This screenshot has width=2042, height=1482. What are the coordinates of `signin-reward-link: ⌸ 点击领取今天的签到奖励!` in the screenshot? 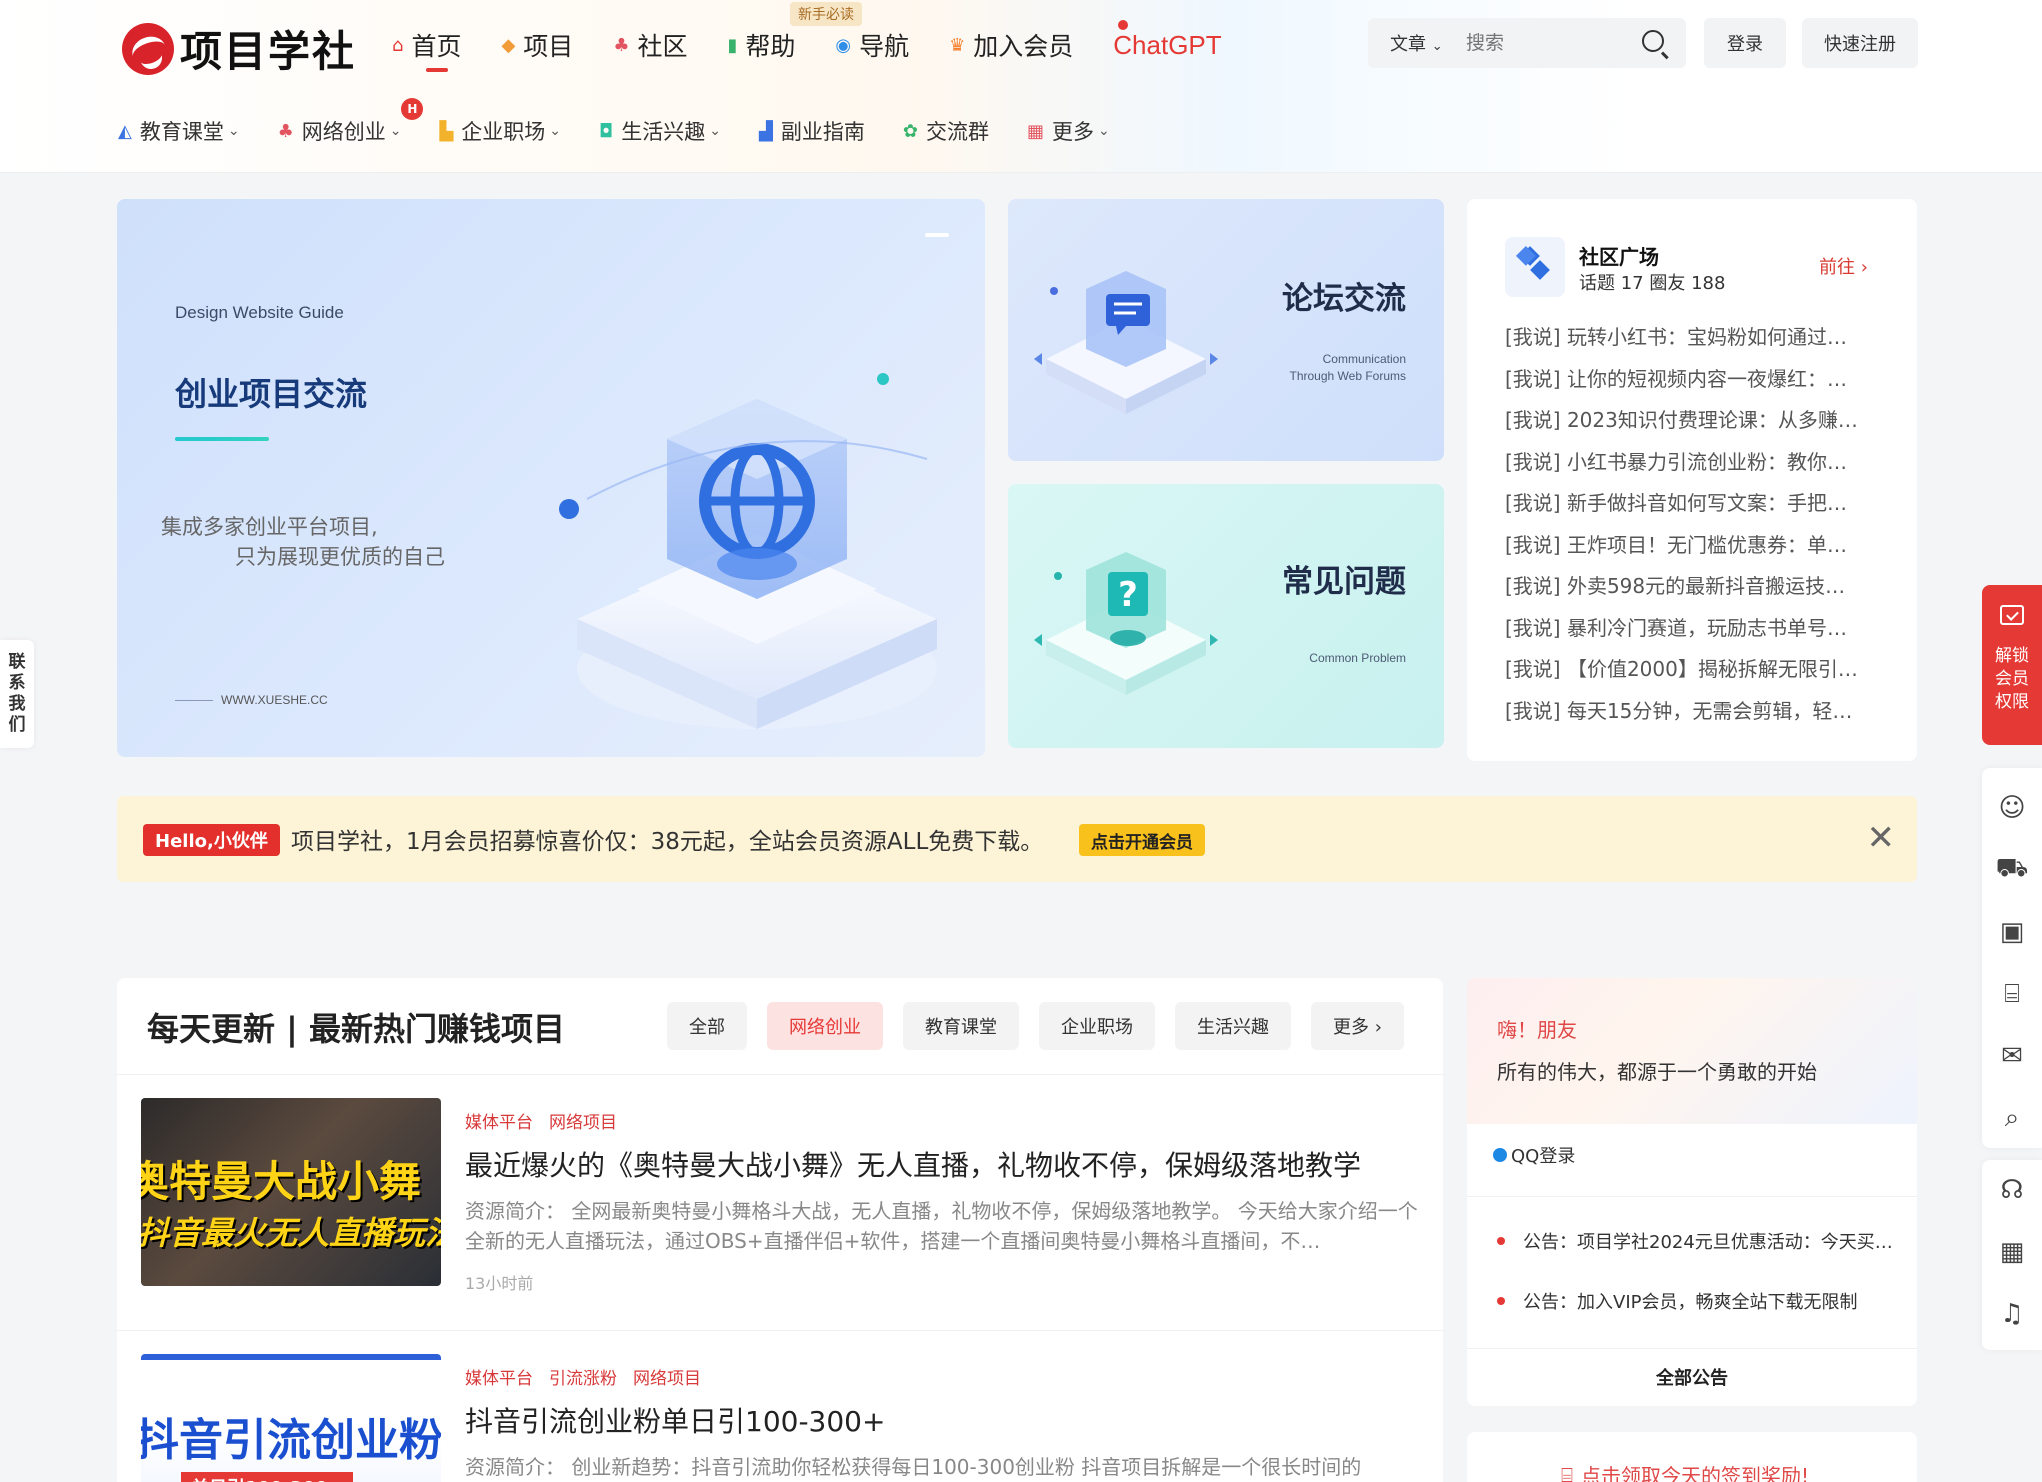 It's located at (1685, 1471).